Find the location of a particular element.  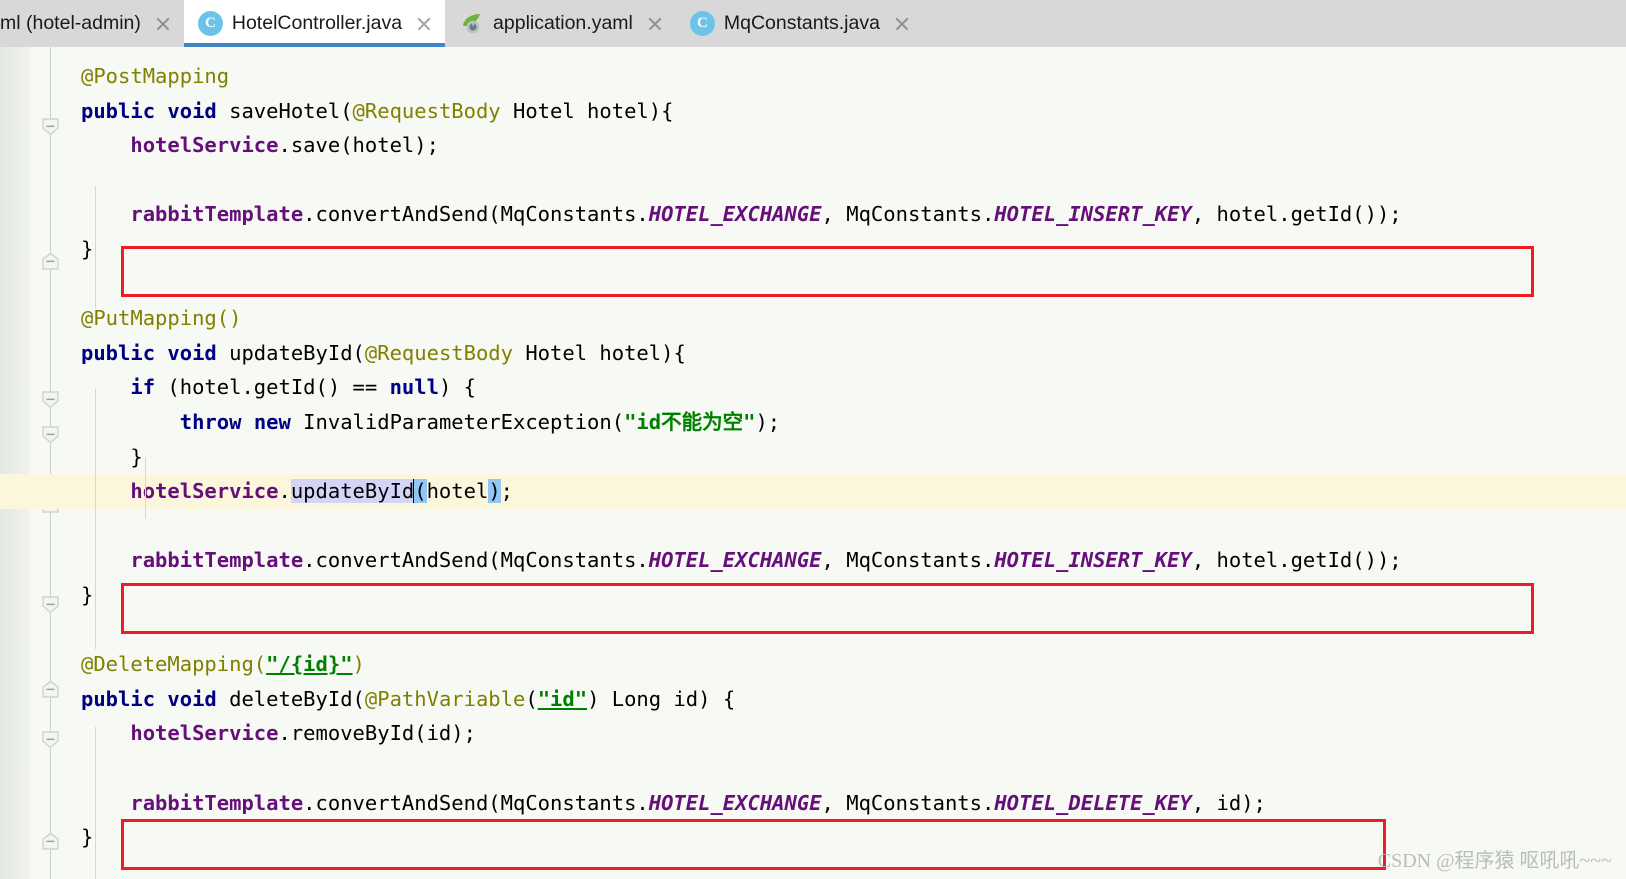

editor-tab-3: application.yaml is located at coordinates (560, 23).